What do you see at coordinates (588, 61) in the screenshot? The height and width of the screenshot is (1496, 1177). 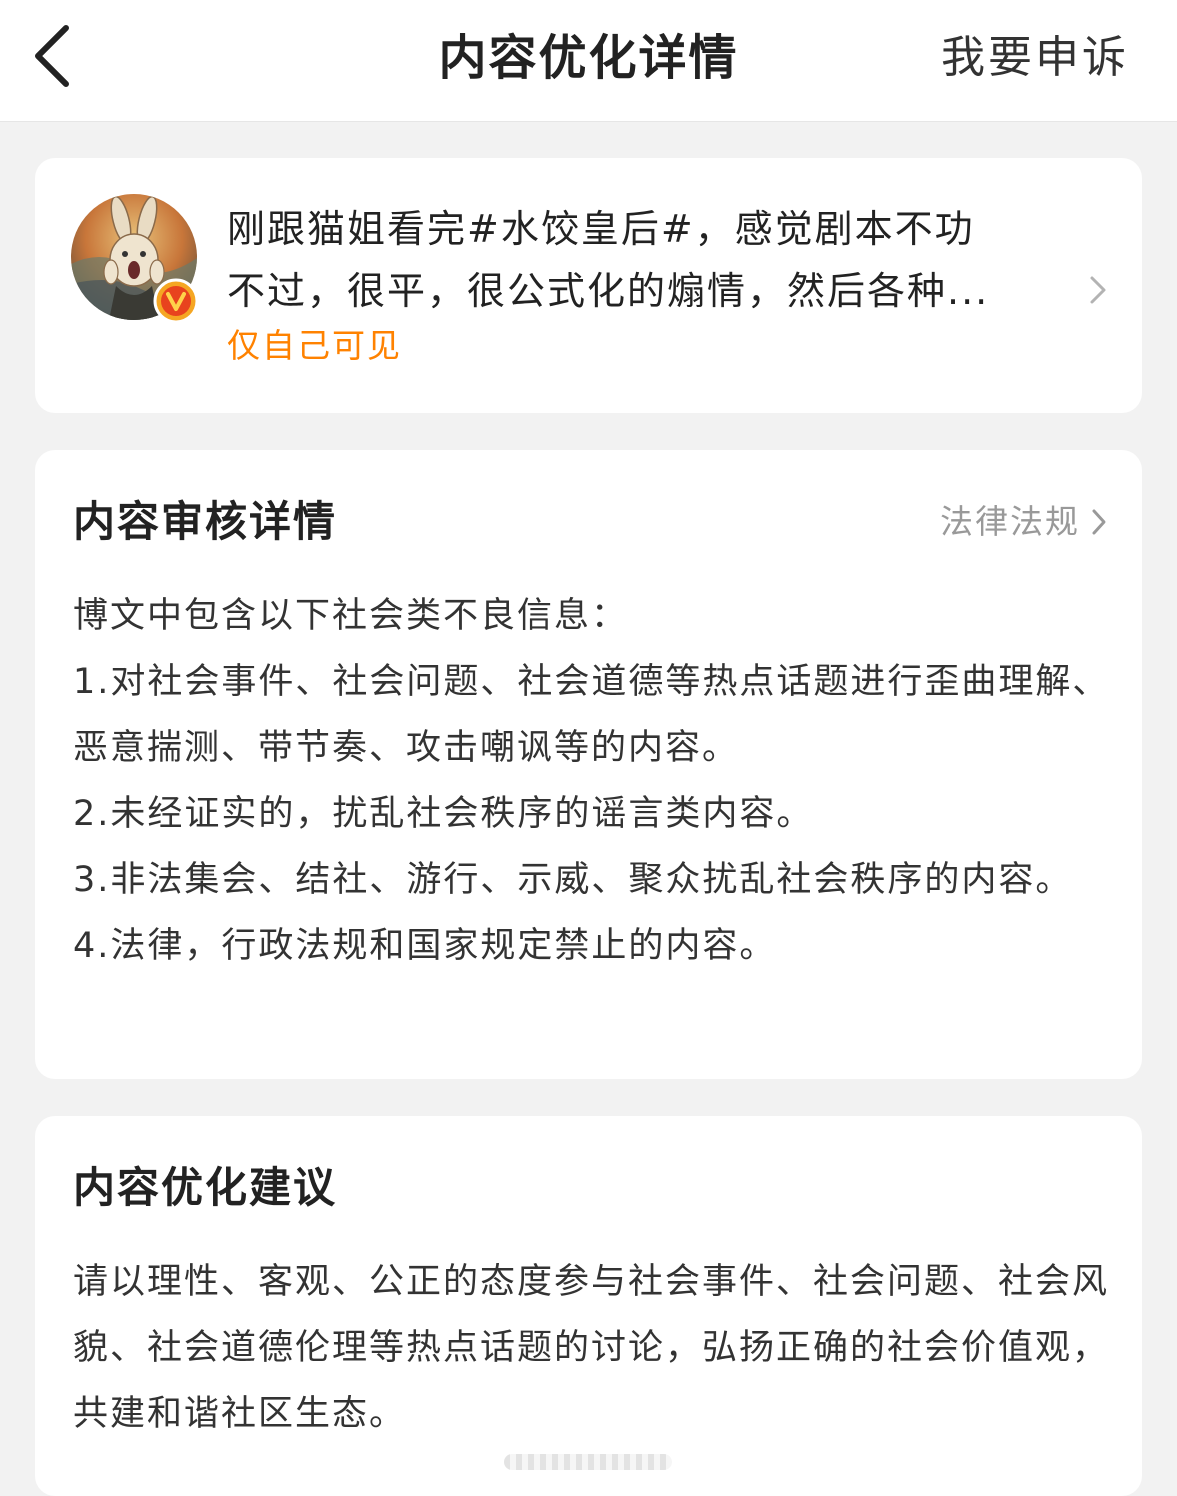 I see `top-navigation-bar: 内容优化详情 我要申诉` at bounding box center [588, 61].